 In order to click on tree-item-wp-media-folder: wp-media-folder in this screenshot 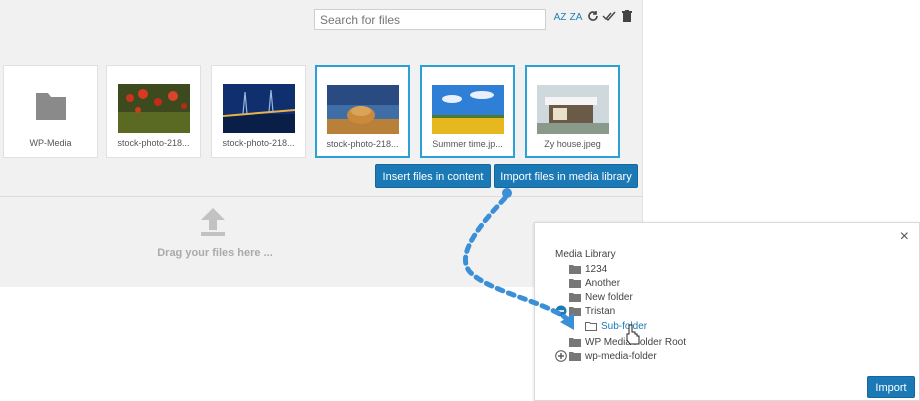, I will do `click(606, 357)`.